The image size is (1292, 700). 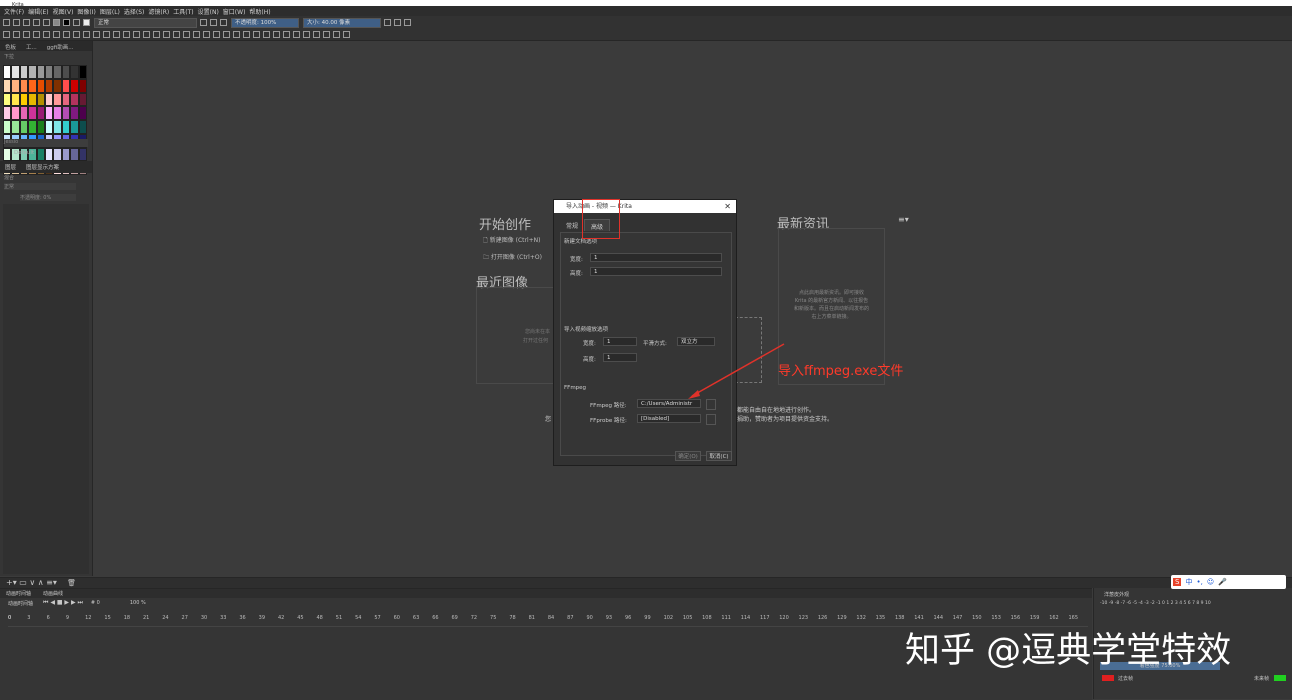 I want to click on mirror-horizontal-icon, so click(x=387, y=22).